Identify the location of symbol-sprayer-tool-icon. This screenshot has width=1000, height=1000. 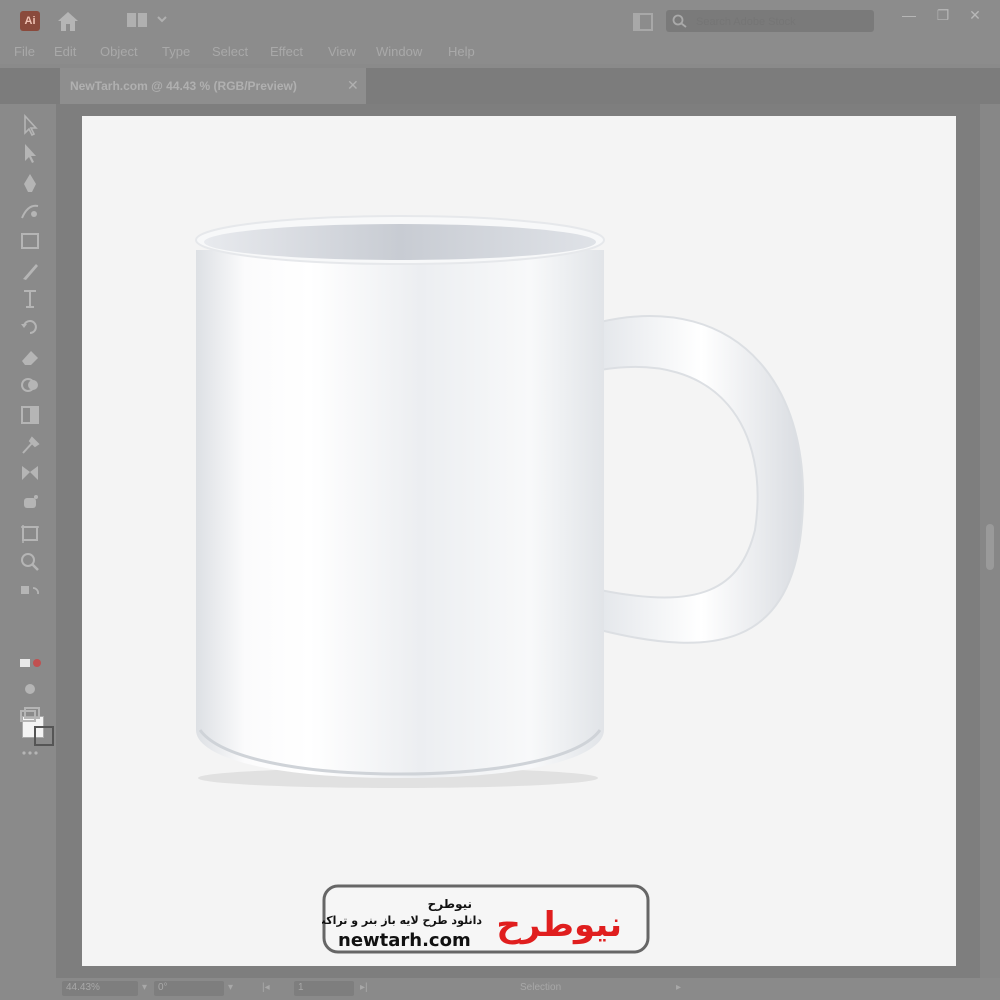
(30, 503).